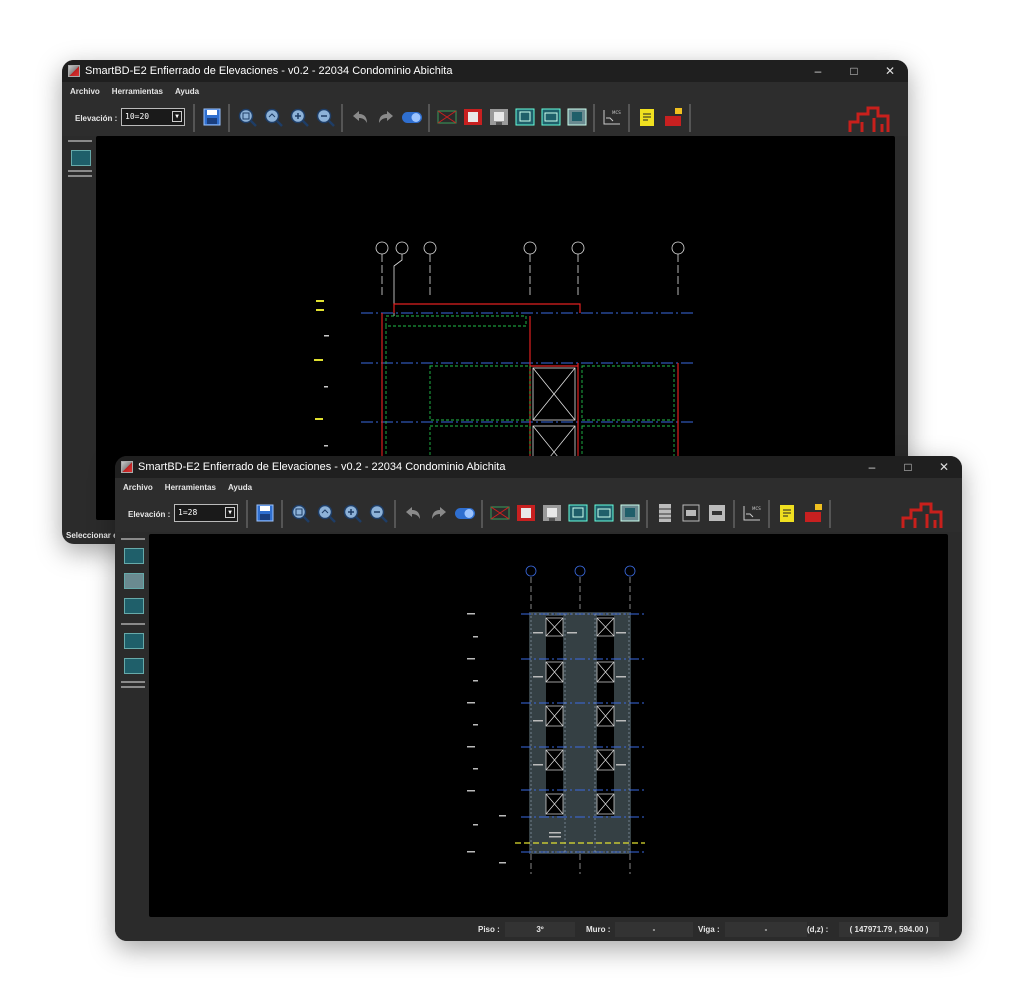  What do you see at coordinates (188, 512) in the screenshot?
I see `elevation-value: 1=28` at bounding box center [188, 512].